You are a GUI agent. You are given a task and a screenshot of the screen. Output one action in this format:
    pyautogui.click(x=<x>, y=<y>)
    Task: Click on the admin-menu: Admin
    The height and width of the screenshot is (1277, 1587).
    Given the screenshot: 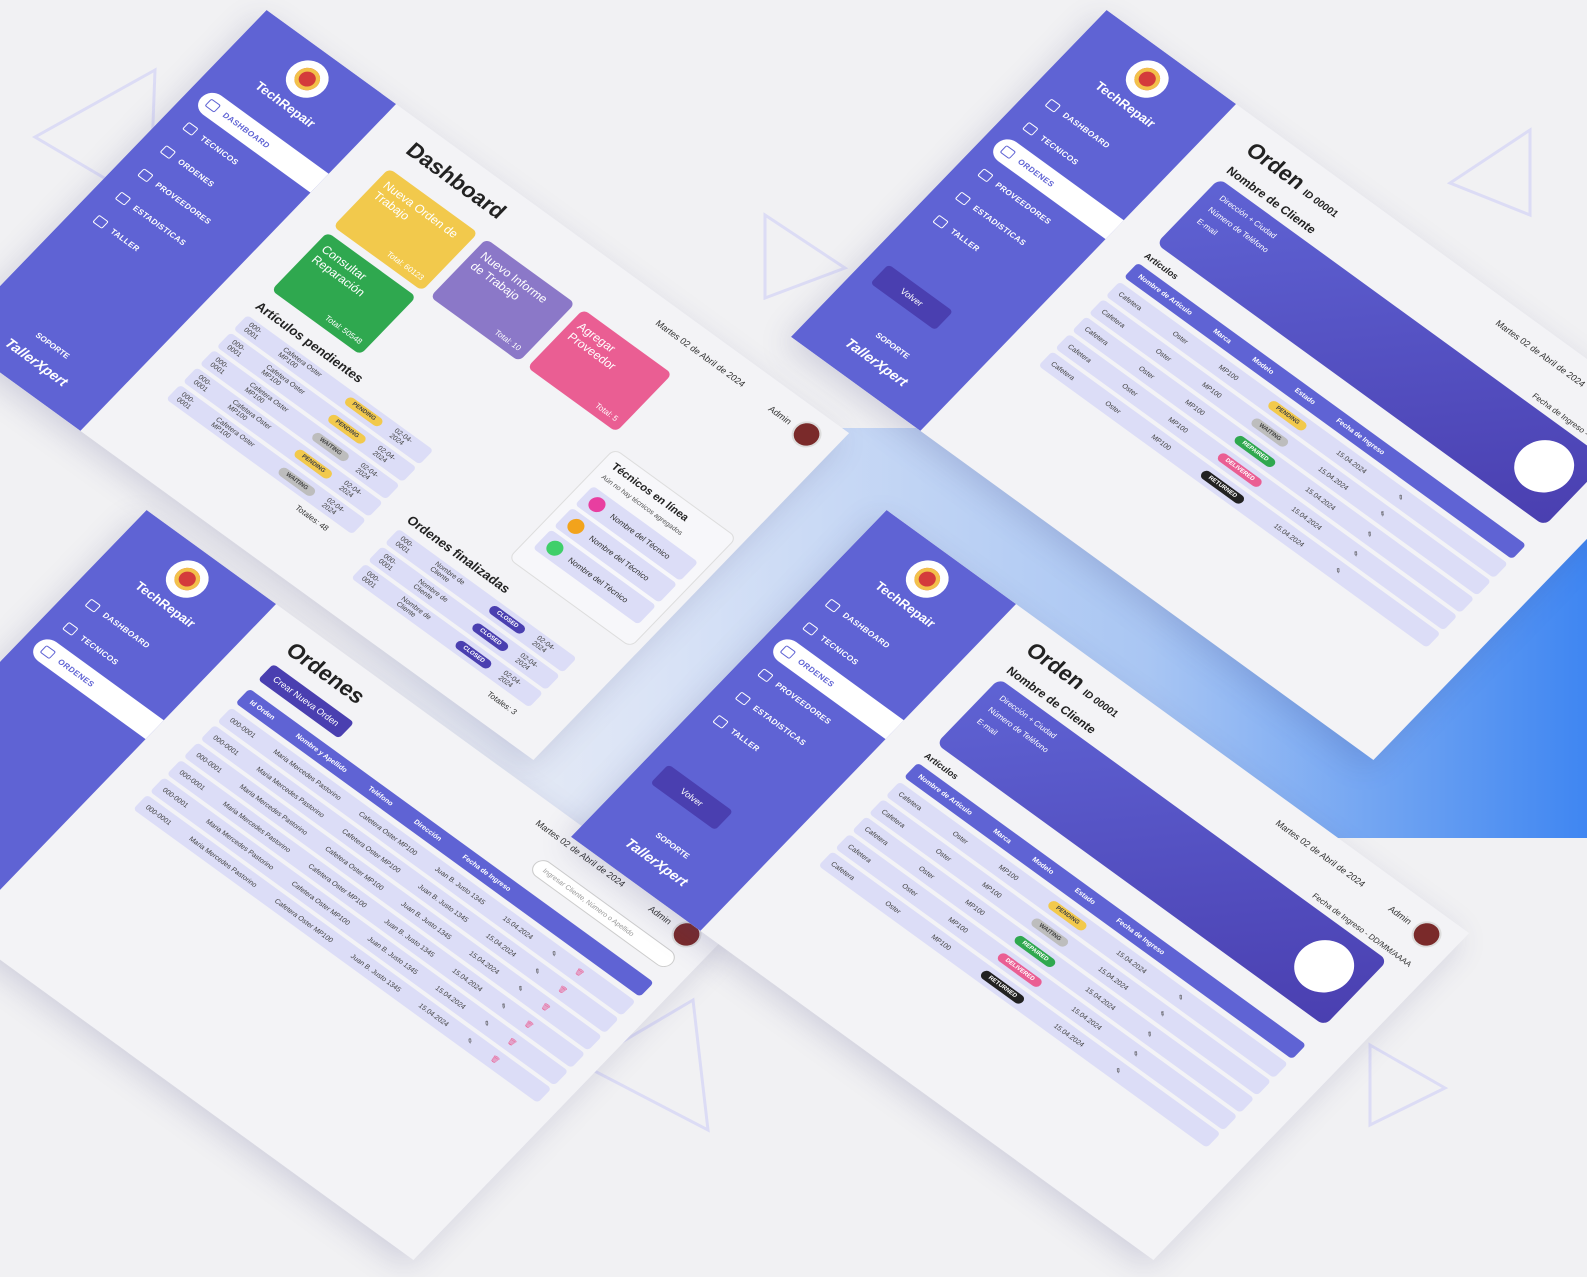 What is the action you would take?
    pyautogui.click(x=794, y=425)
    